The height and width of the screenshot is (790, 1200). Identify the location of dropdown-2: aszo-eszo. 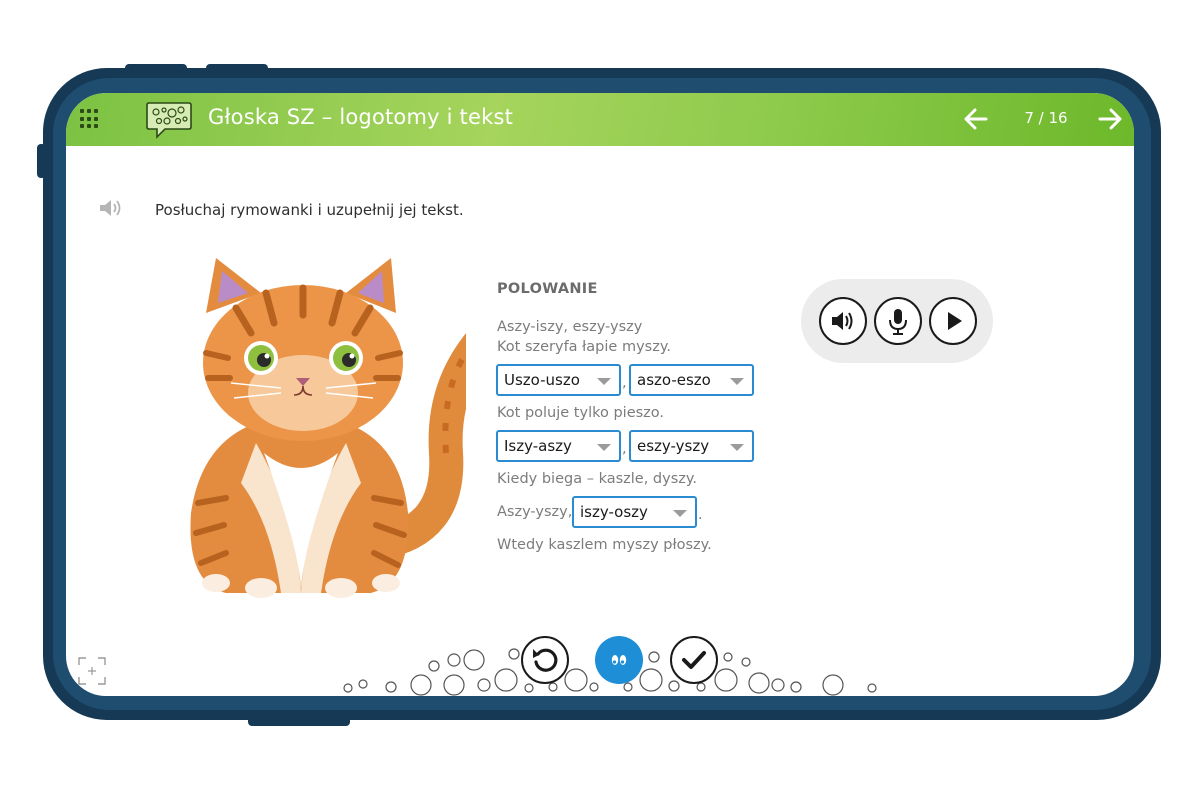
(691, 380).